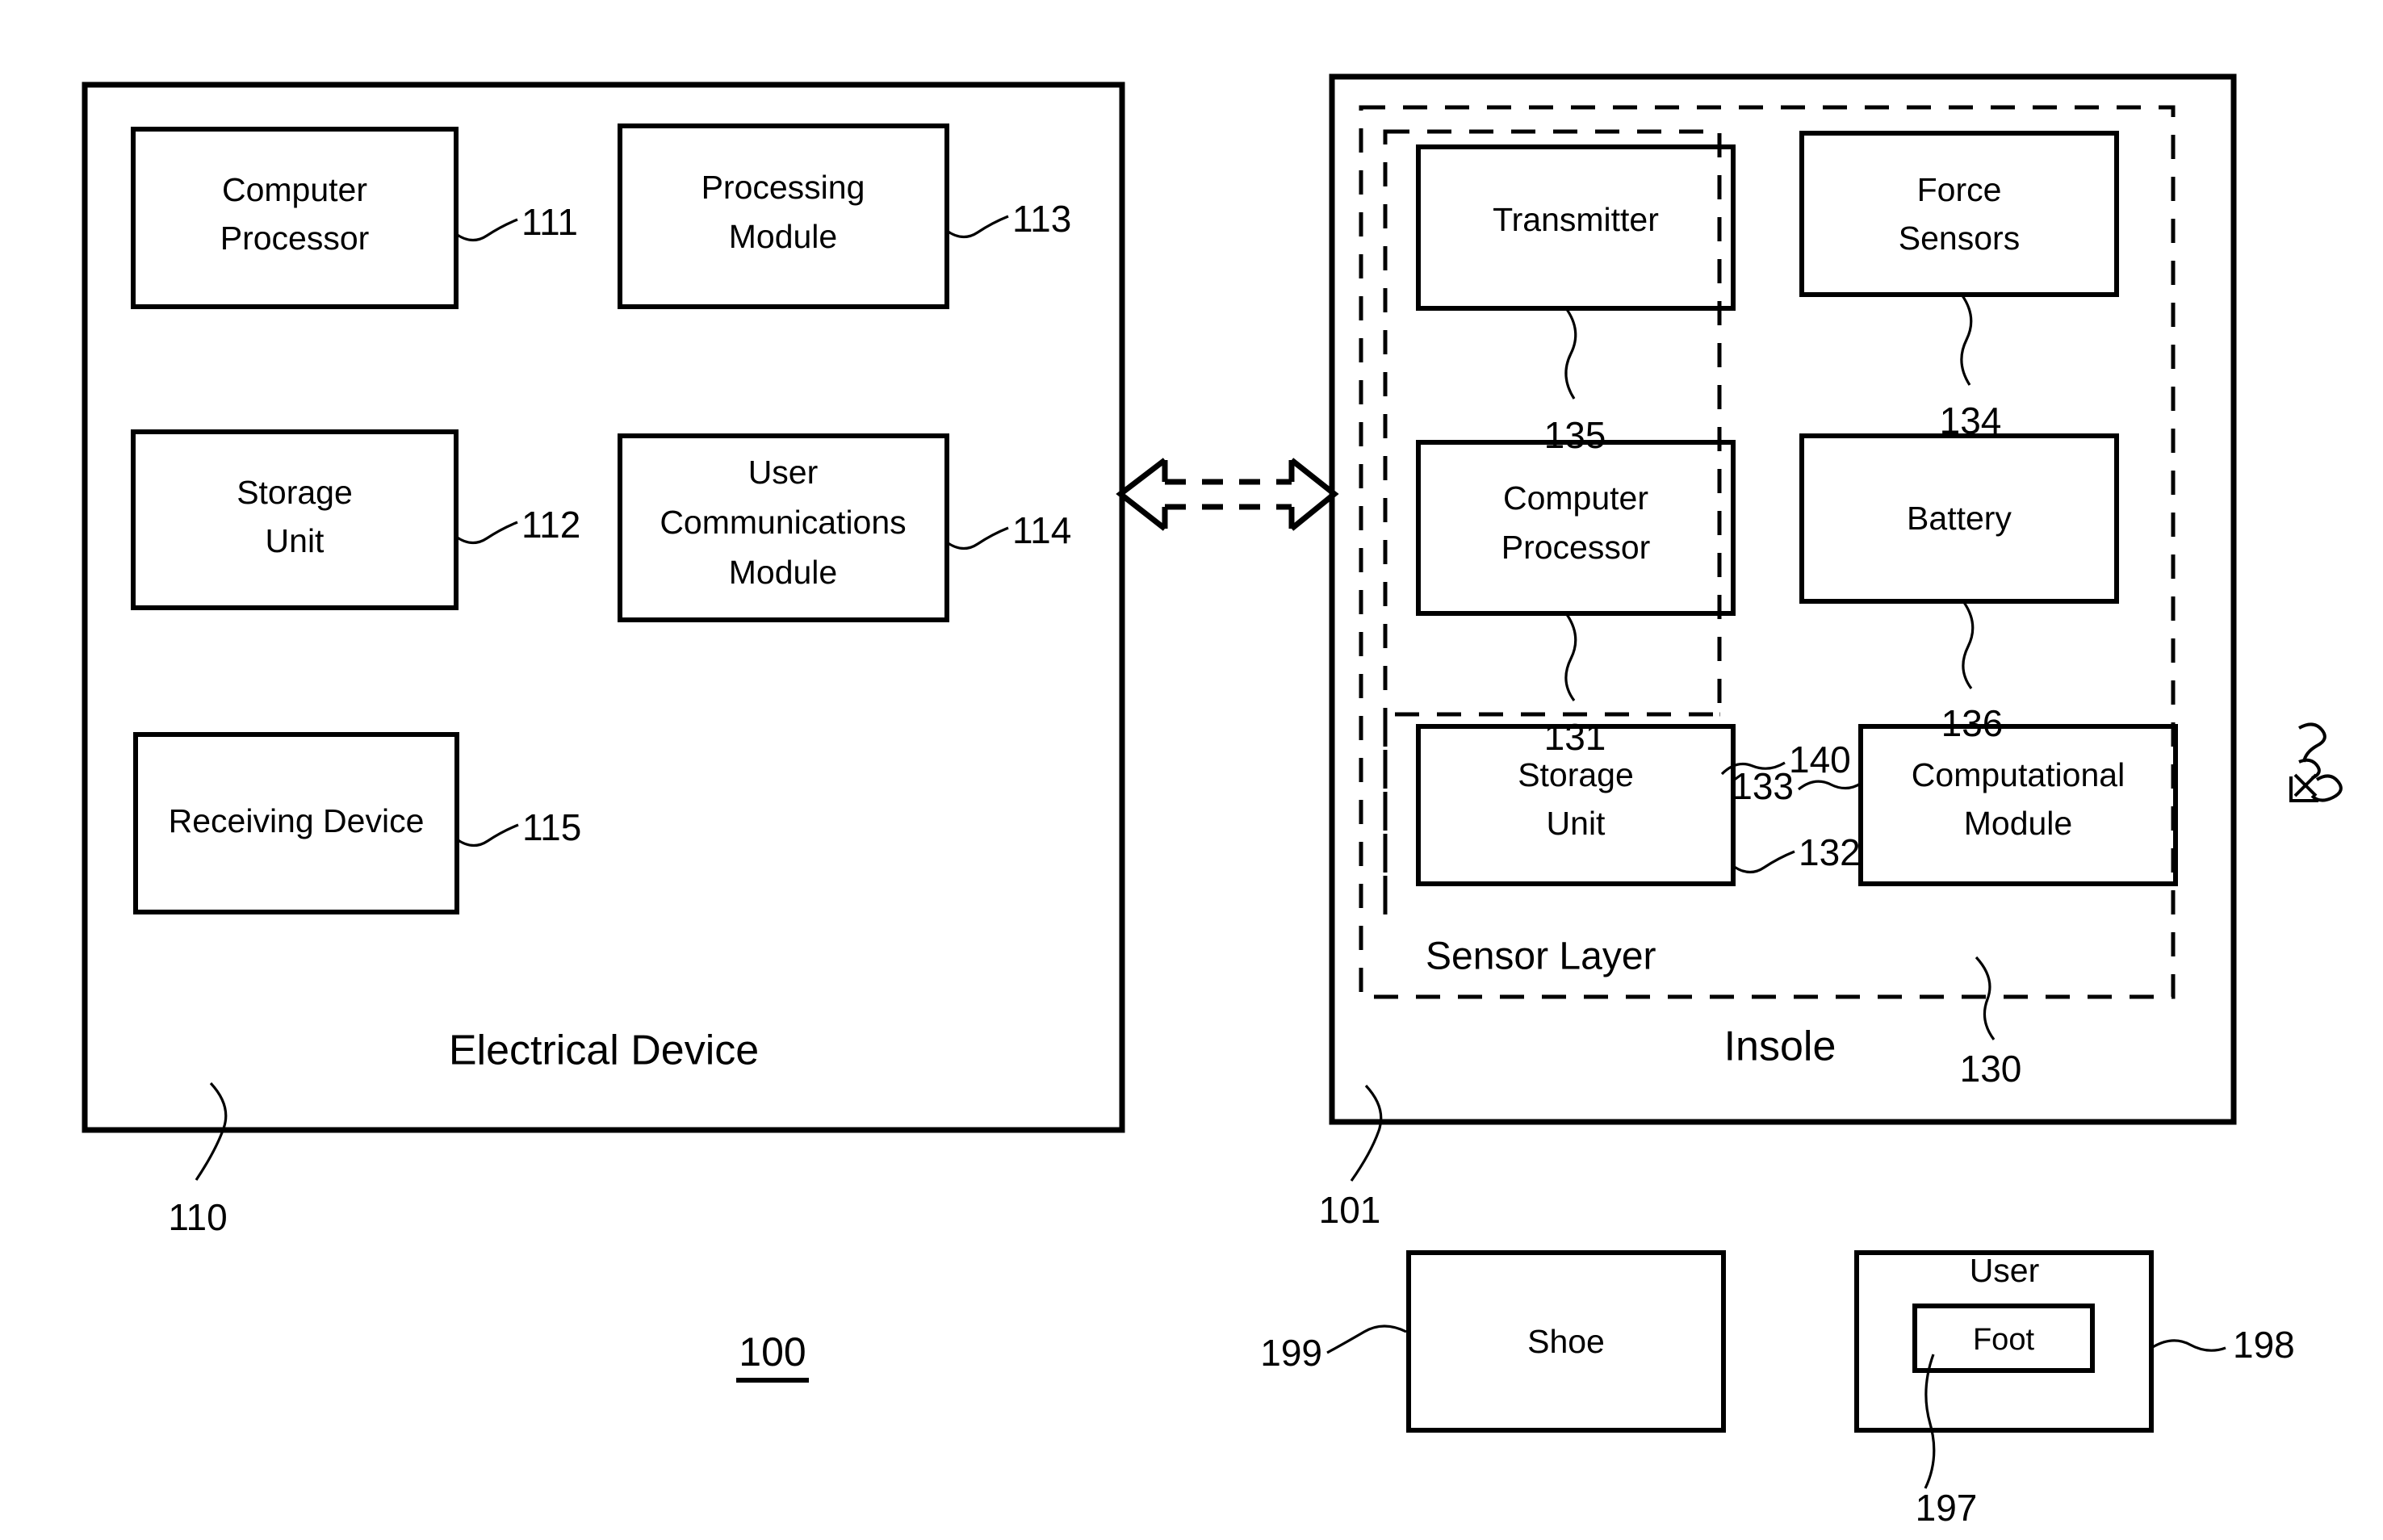 This screenshot has width=2383, height=1540. Describe the element at coordinates (551, 827) in the screenshot. I see `ref-number-115: 115` at that location.